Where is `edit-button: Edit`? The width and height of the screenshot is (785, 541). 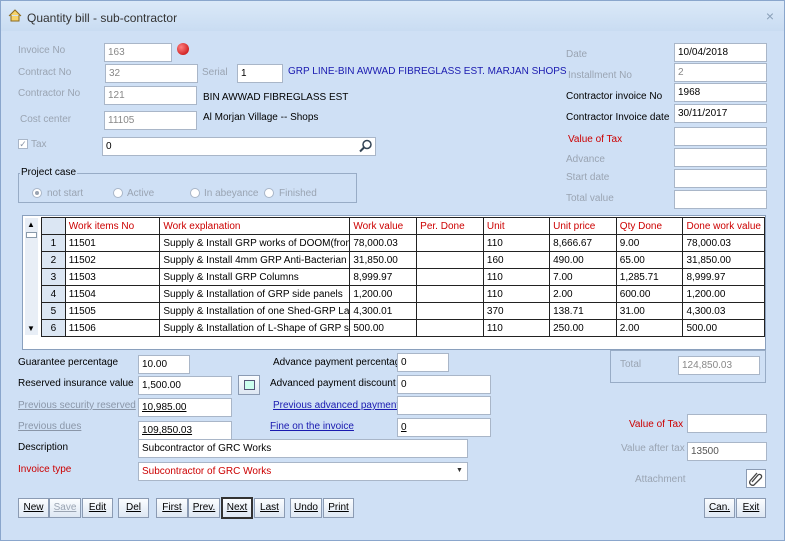 edit-button: Edit is located at coordinates (97, 508).